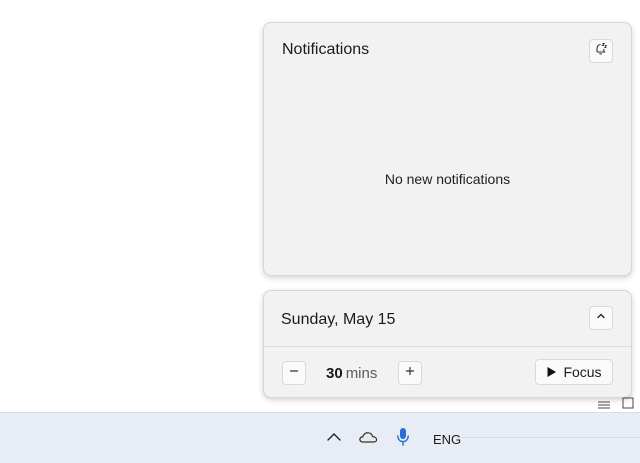 This screenshot has height=463, width=640. I want to click on show-hidden-icons-button, so click(334, 439).